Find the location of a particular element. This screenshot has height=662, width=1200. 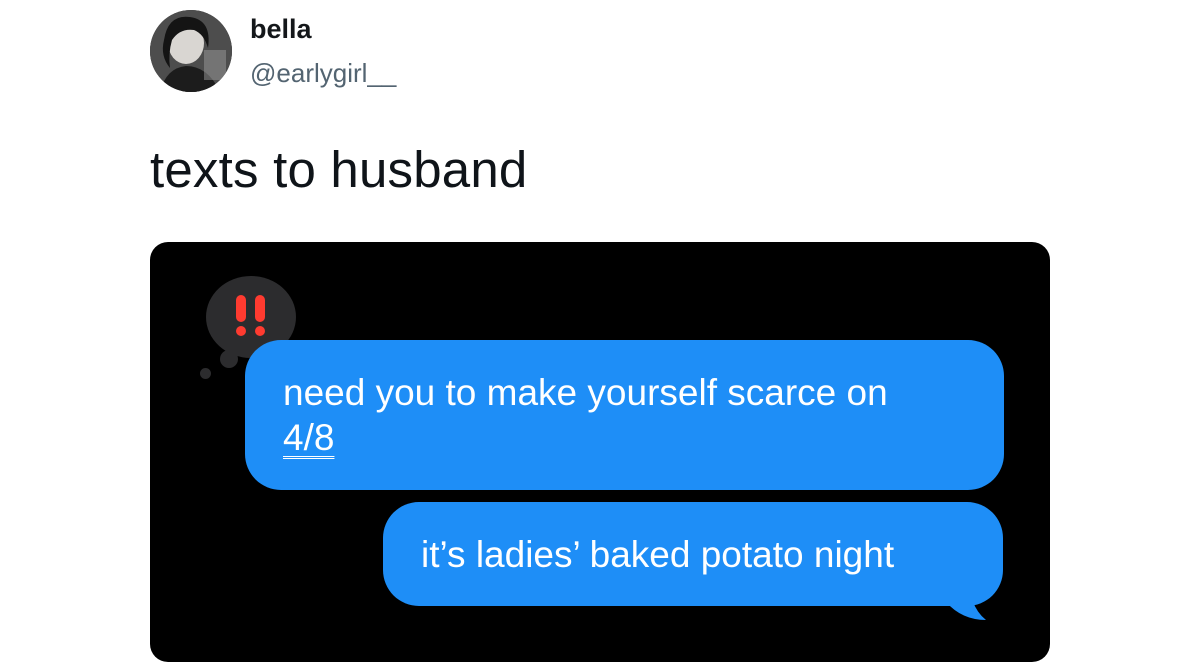

avatar-photo is located at coordinates (191, 51).